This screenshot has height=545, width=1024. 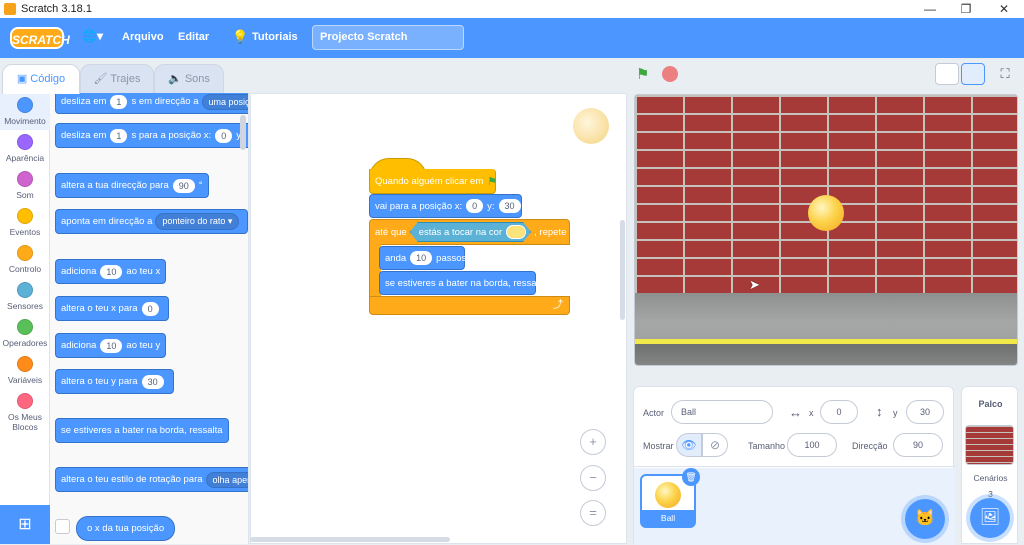 I want to click on actor-name-input: Ball, so click(x=722, y=412).